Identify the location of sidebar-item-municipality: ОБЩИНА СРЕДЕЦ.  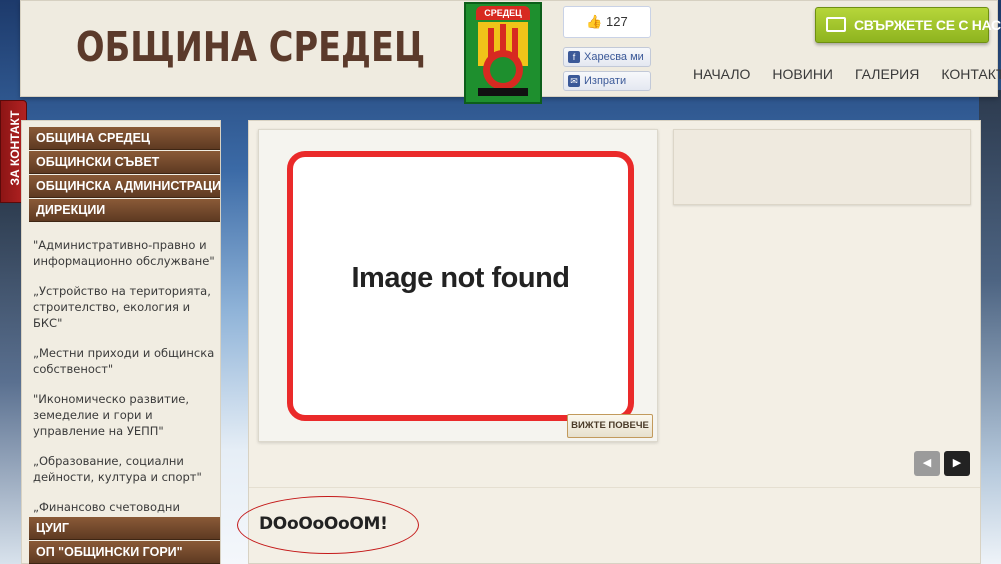
(124, 138).